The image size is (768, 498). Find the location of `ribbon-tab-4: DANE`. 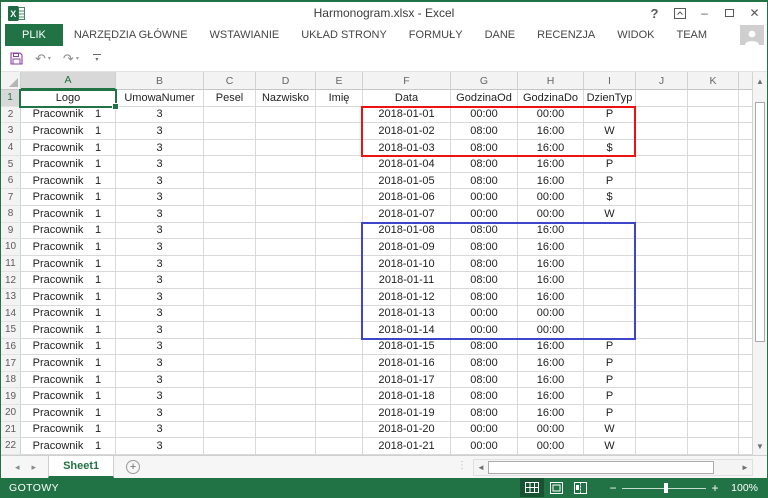

ribbon-tab-4: DANE is located at coordinates (500, 35).